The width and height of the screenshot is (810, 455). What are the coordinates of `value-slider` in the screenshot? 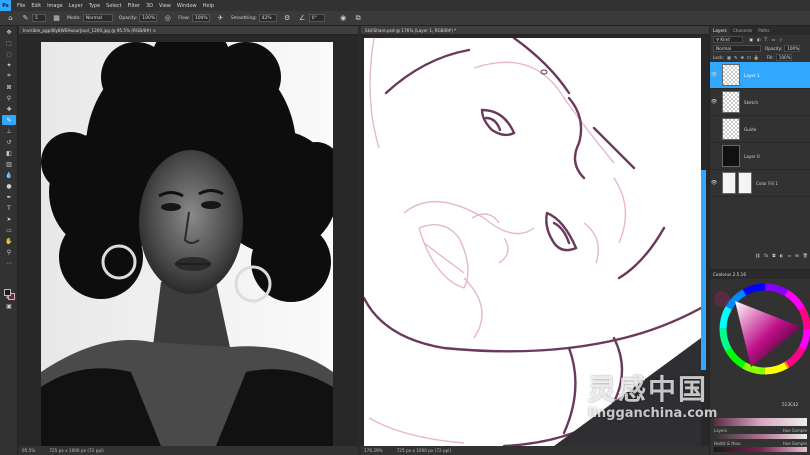 It's located at (760, 449).